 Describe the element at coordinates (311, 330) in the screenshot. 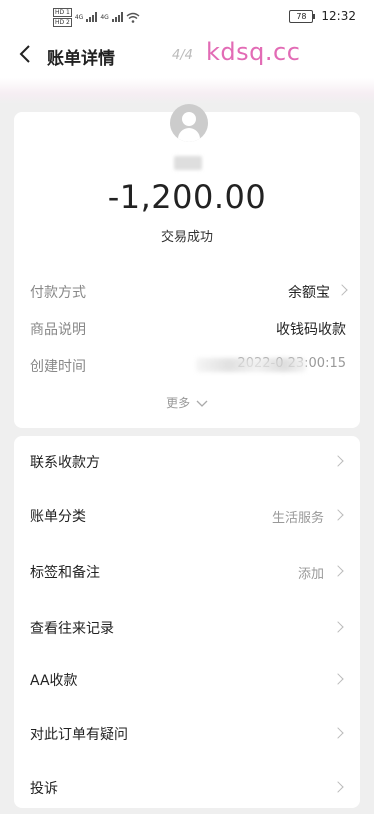

I see `product-desc-value: 收钱码收款` at that location.